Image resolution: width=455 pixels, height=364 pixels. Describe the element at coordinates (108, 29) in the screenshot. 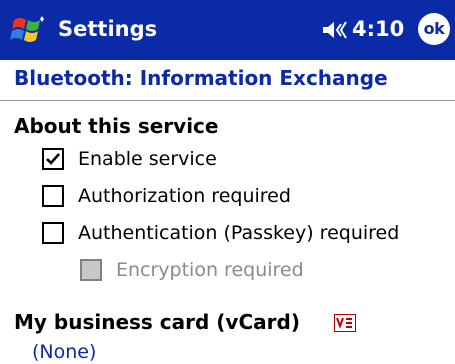

I see `window-title: Settings` at that location.